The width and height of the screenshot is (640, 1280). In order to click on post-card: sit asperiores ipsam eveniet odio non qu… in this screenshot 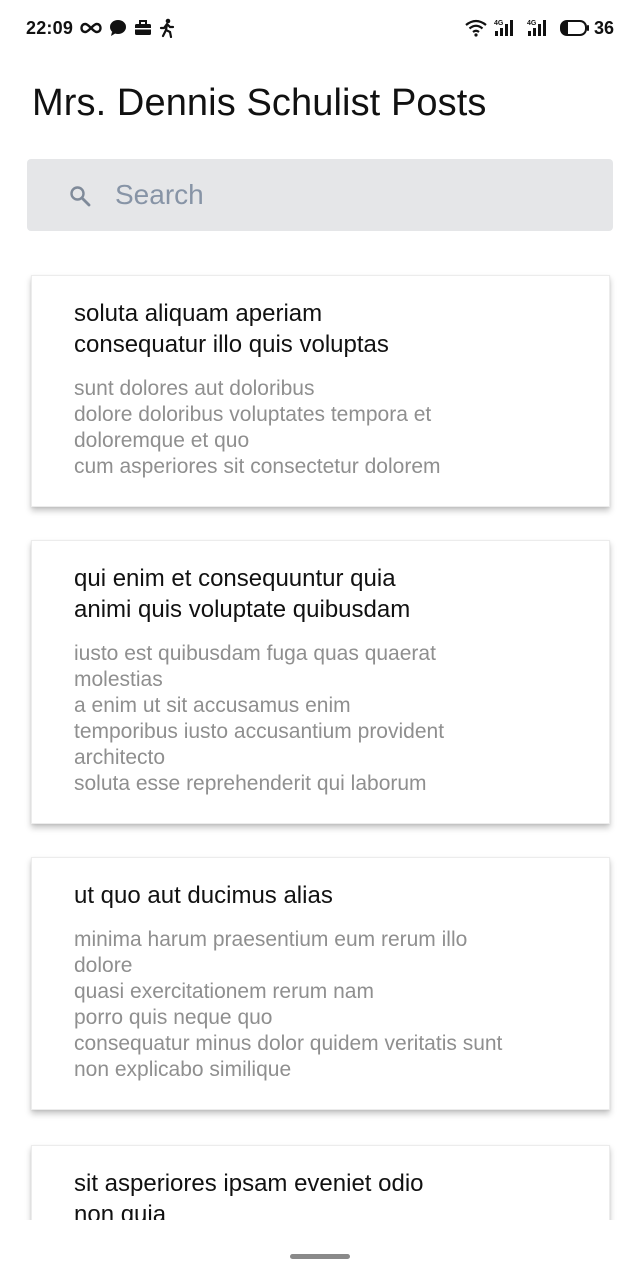, I will do `click(320, 1182)`.